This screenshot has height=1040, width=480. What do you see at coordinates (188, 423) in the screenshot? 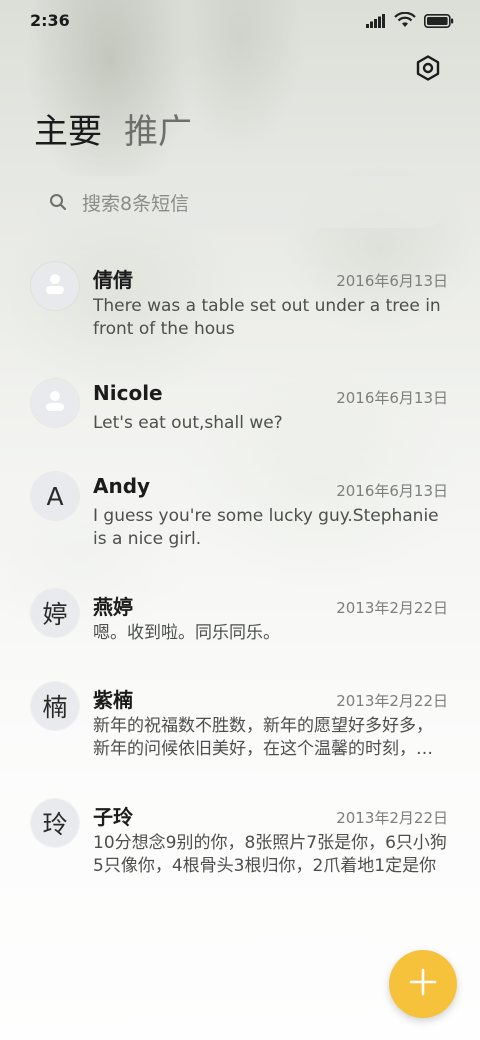
I see `message-preview: Let's eat out,shall we?` at bounding box center [188, 423].